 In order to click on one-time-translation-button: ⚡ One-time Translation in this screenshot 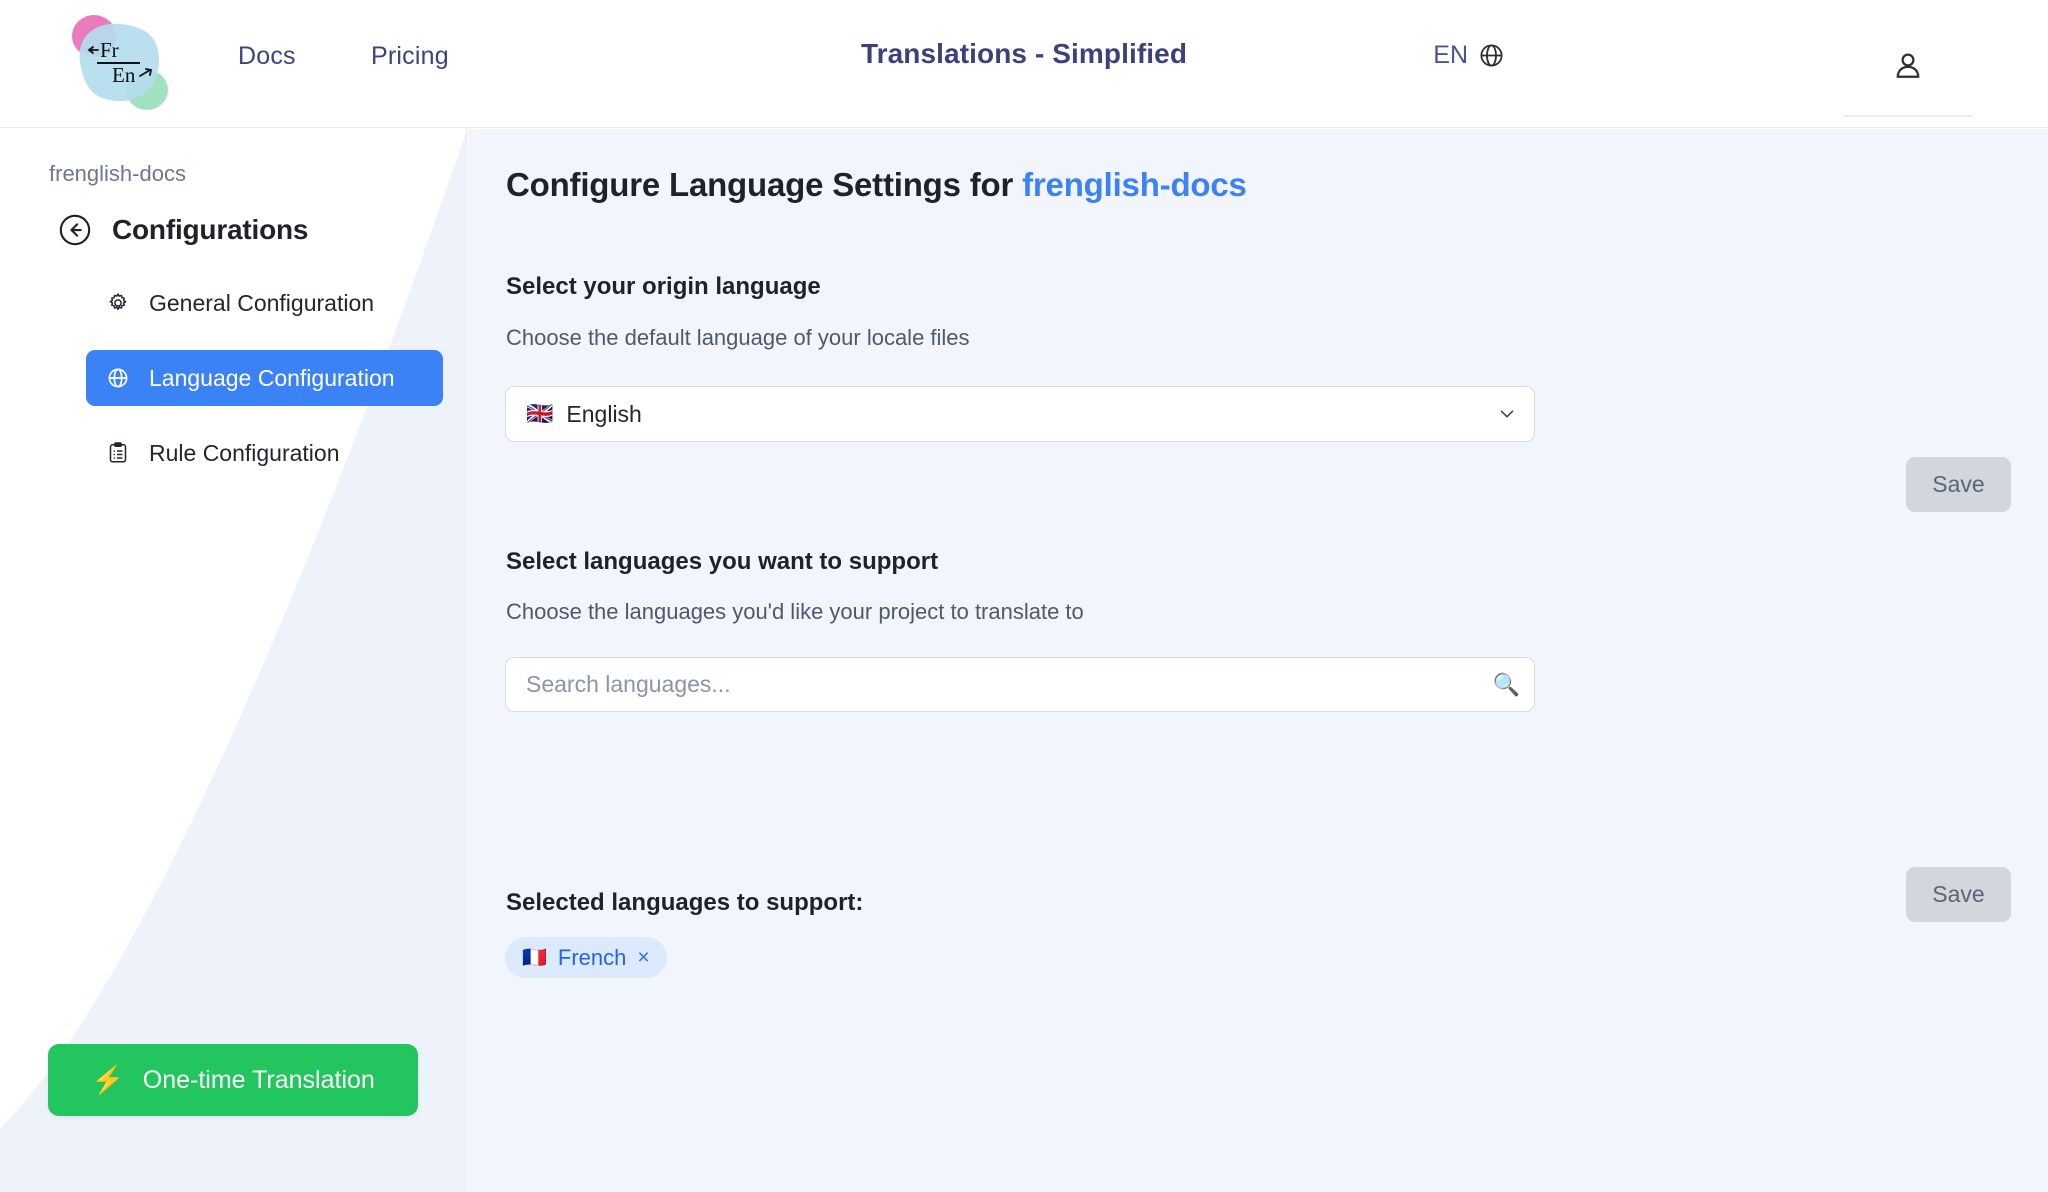, I will do `click(233, 1080)`.